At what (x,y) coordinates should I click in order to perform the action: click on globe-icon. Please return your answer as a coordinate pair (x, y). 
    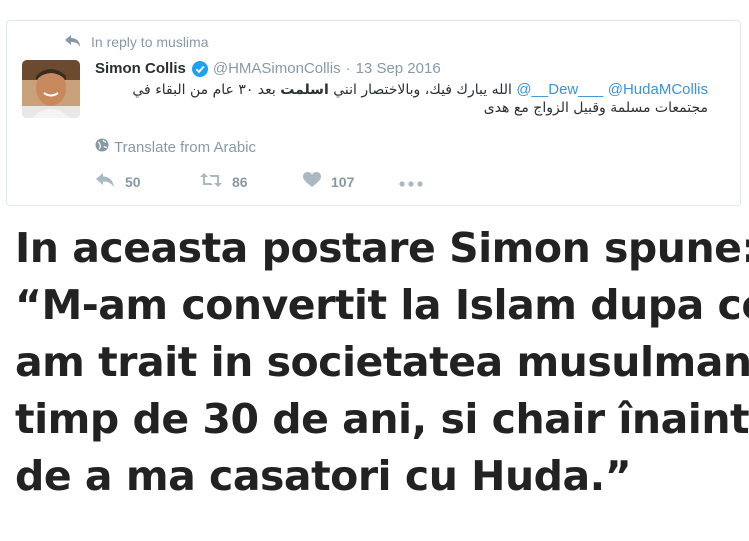
    Looking at the image, I should click on (102, 147).